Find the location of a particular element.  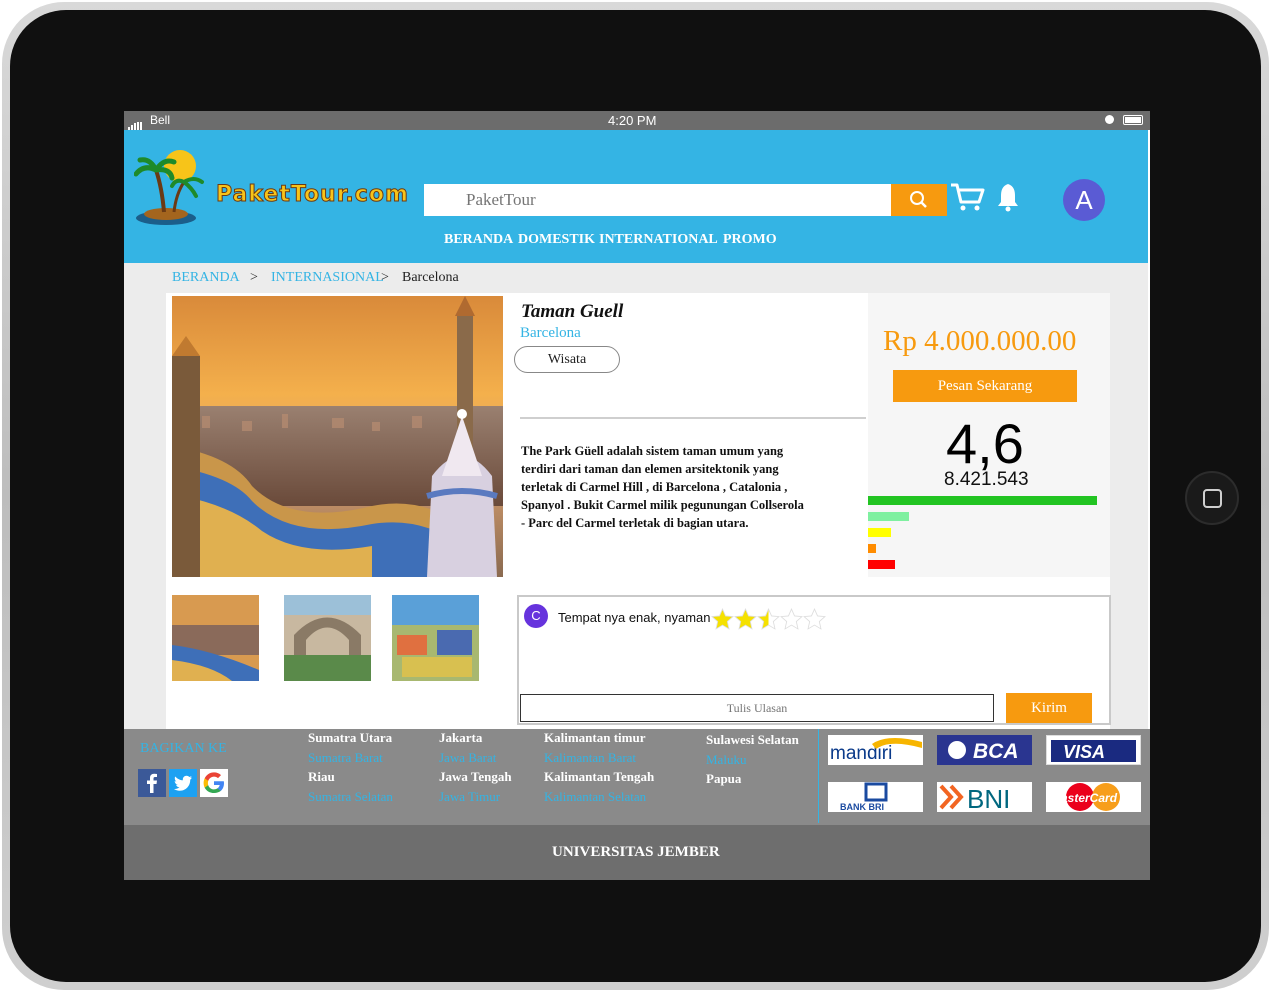

status-bar: Bell 4:20 PM is located at coordinates (637, 120).